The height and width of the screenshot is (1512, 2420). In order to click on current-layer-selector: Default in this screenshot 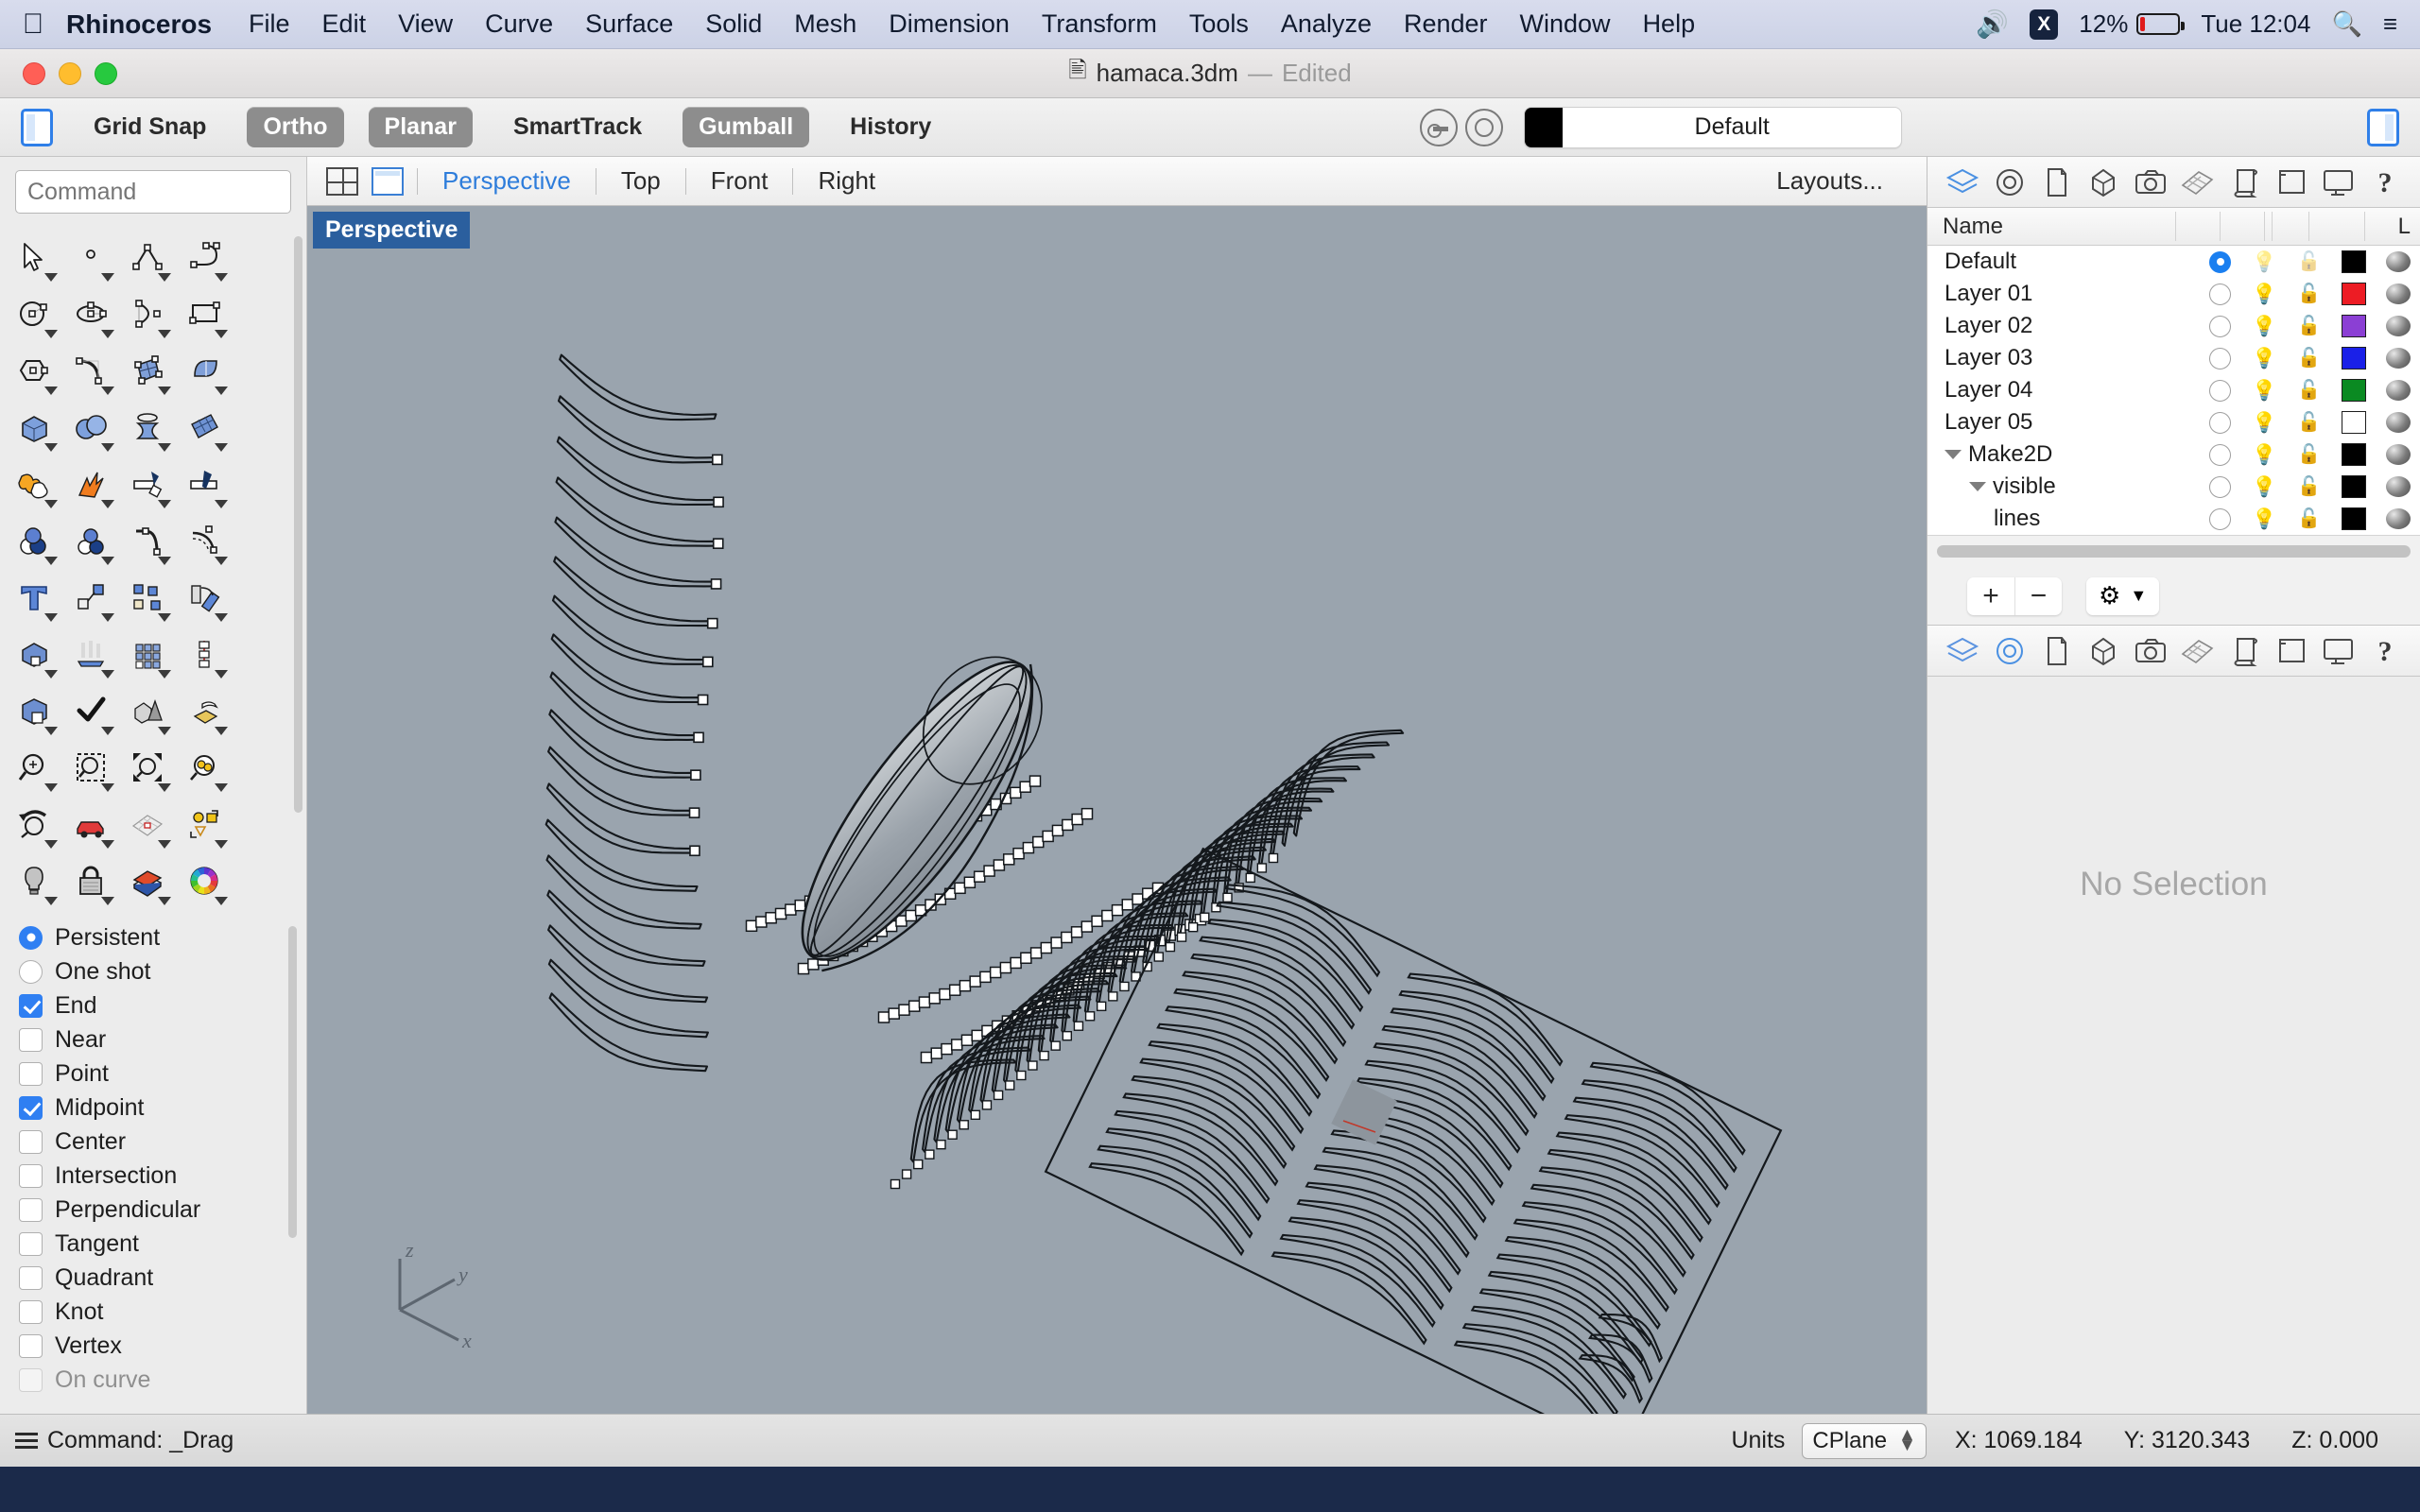, I will do `click(1713, 127)`.